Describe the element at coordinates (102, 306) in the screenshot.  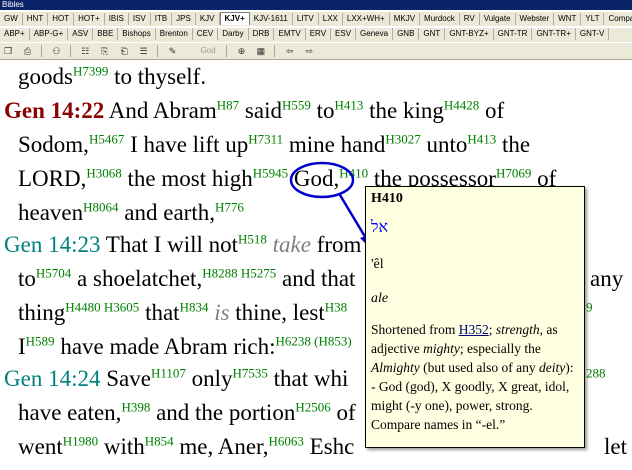
I see `strongs-number: H4480 H3605` at that location.